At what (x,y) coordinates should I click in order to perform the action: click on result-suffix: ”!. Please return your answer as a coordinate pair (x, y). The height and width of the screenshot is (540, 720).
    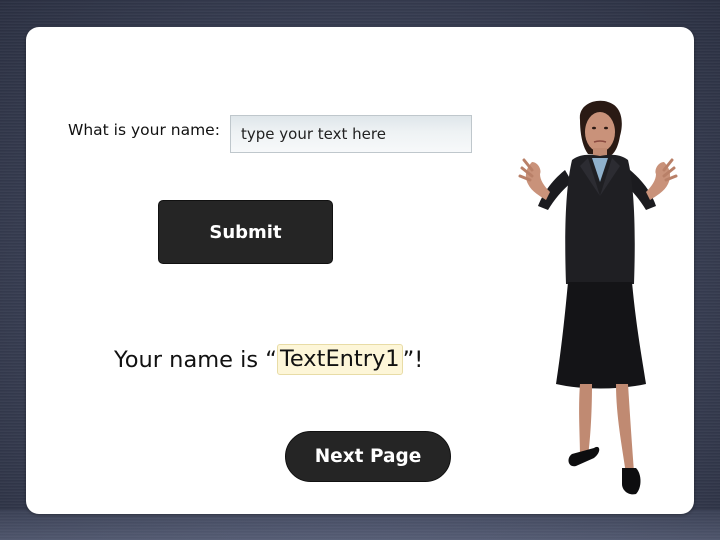
    Looking at the image, I should click on (413, 359).